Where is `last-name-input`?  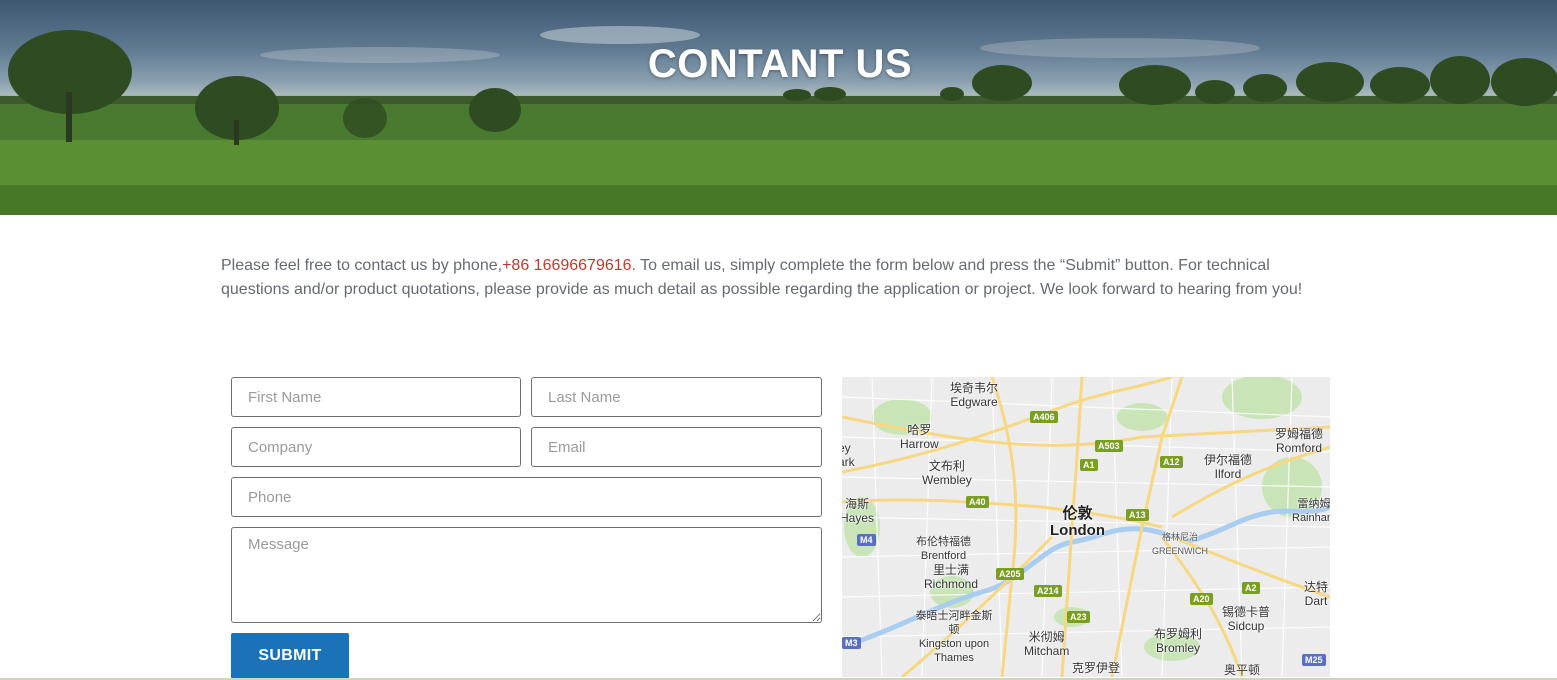 last-name-input is located at coordinates (676, 397).